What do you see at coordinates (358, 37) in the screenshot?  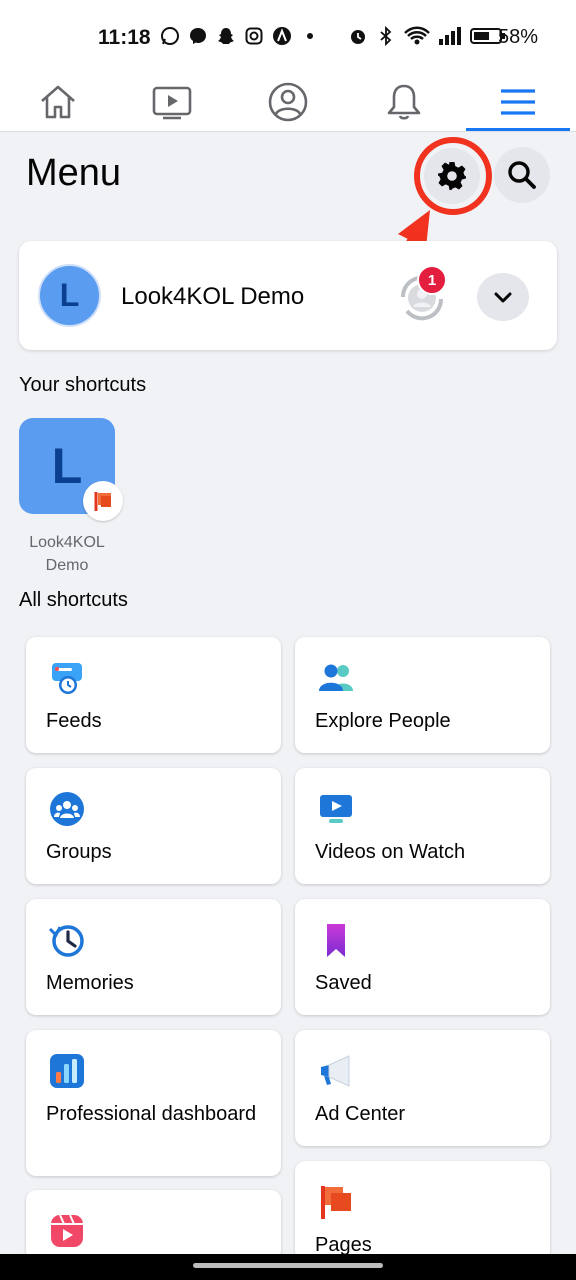 I see `alarm-icon` at bounding box center [358, 37].